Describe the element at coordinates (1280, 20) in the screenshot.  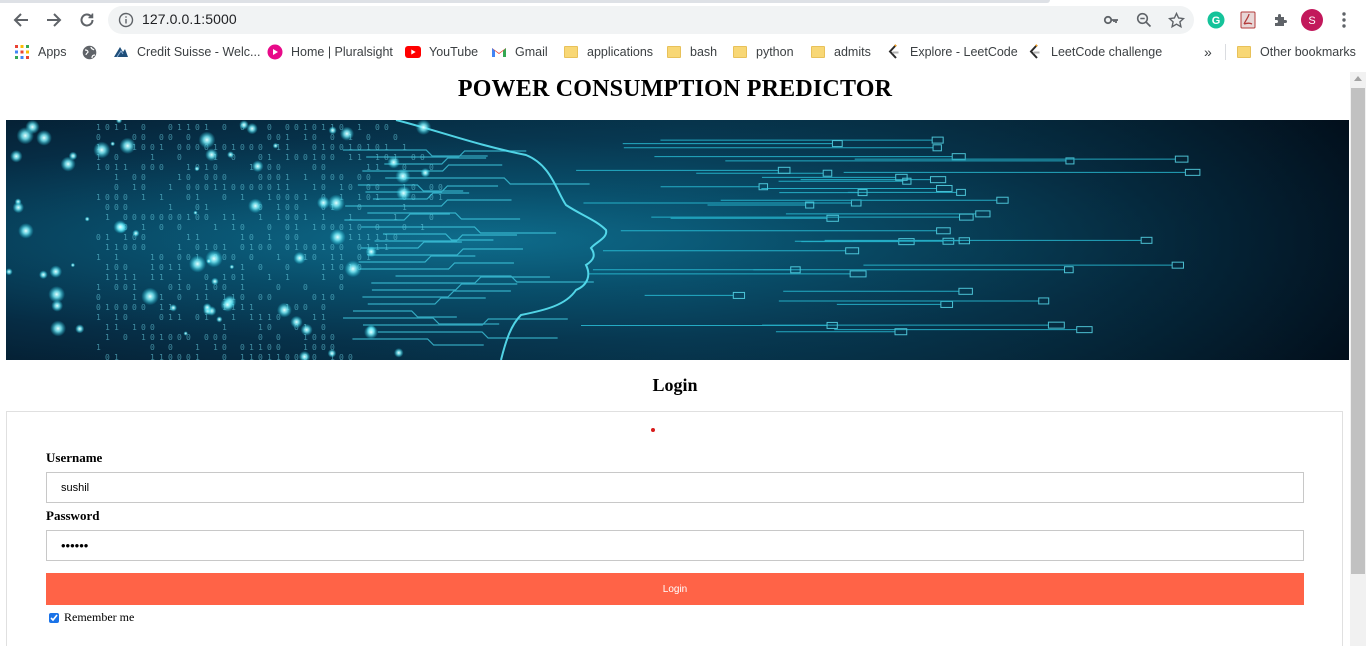
I see `extensions-puzzle-icon` at that location.